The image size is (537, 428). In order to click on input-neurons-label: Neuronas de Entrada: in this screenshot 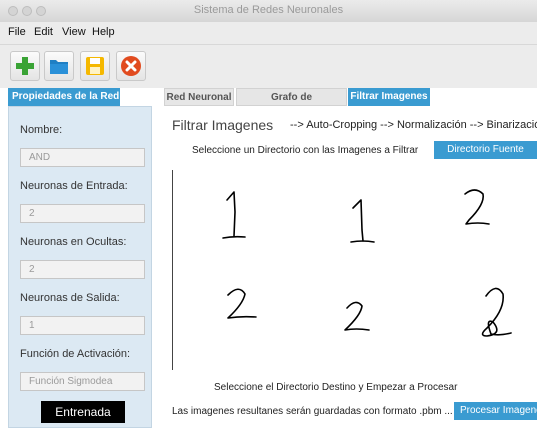, I will do `click(74, 186)`.